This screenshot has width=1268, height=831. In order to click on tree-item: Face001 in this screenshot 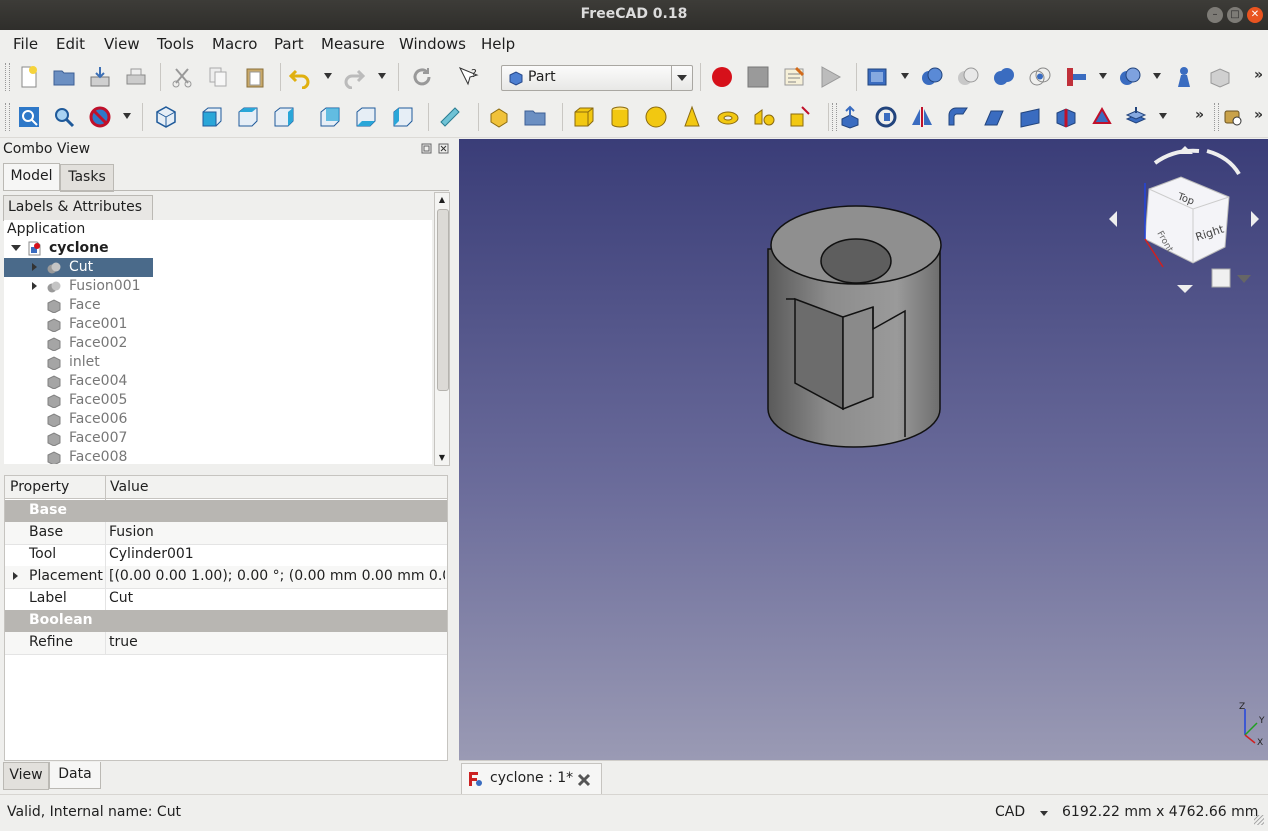, I will do `click(218, 324)`.